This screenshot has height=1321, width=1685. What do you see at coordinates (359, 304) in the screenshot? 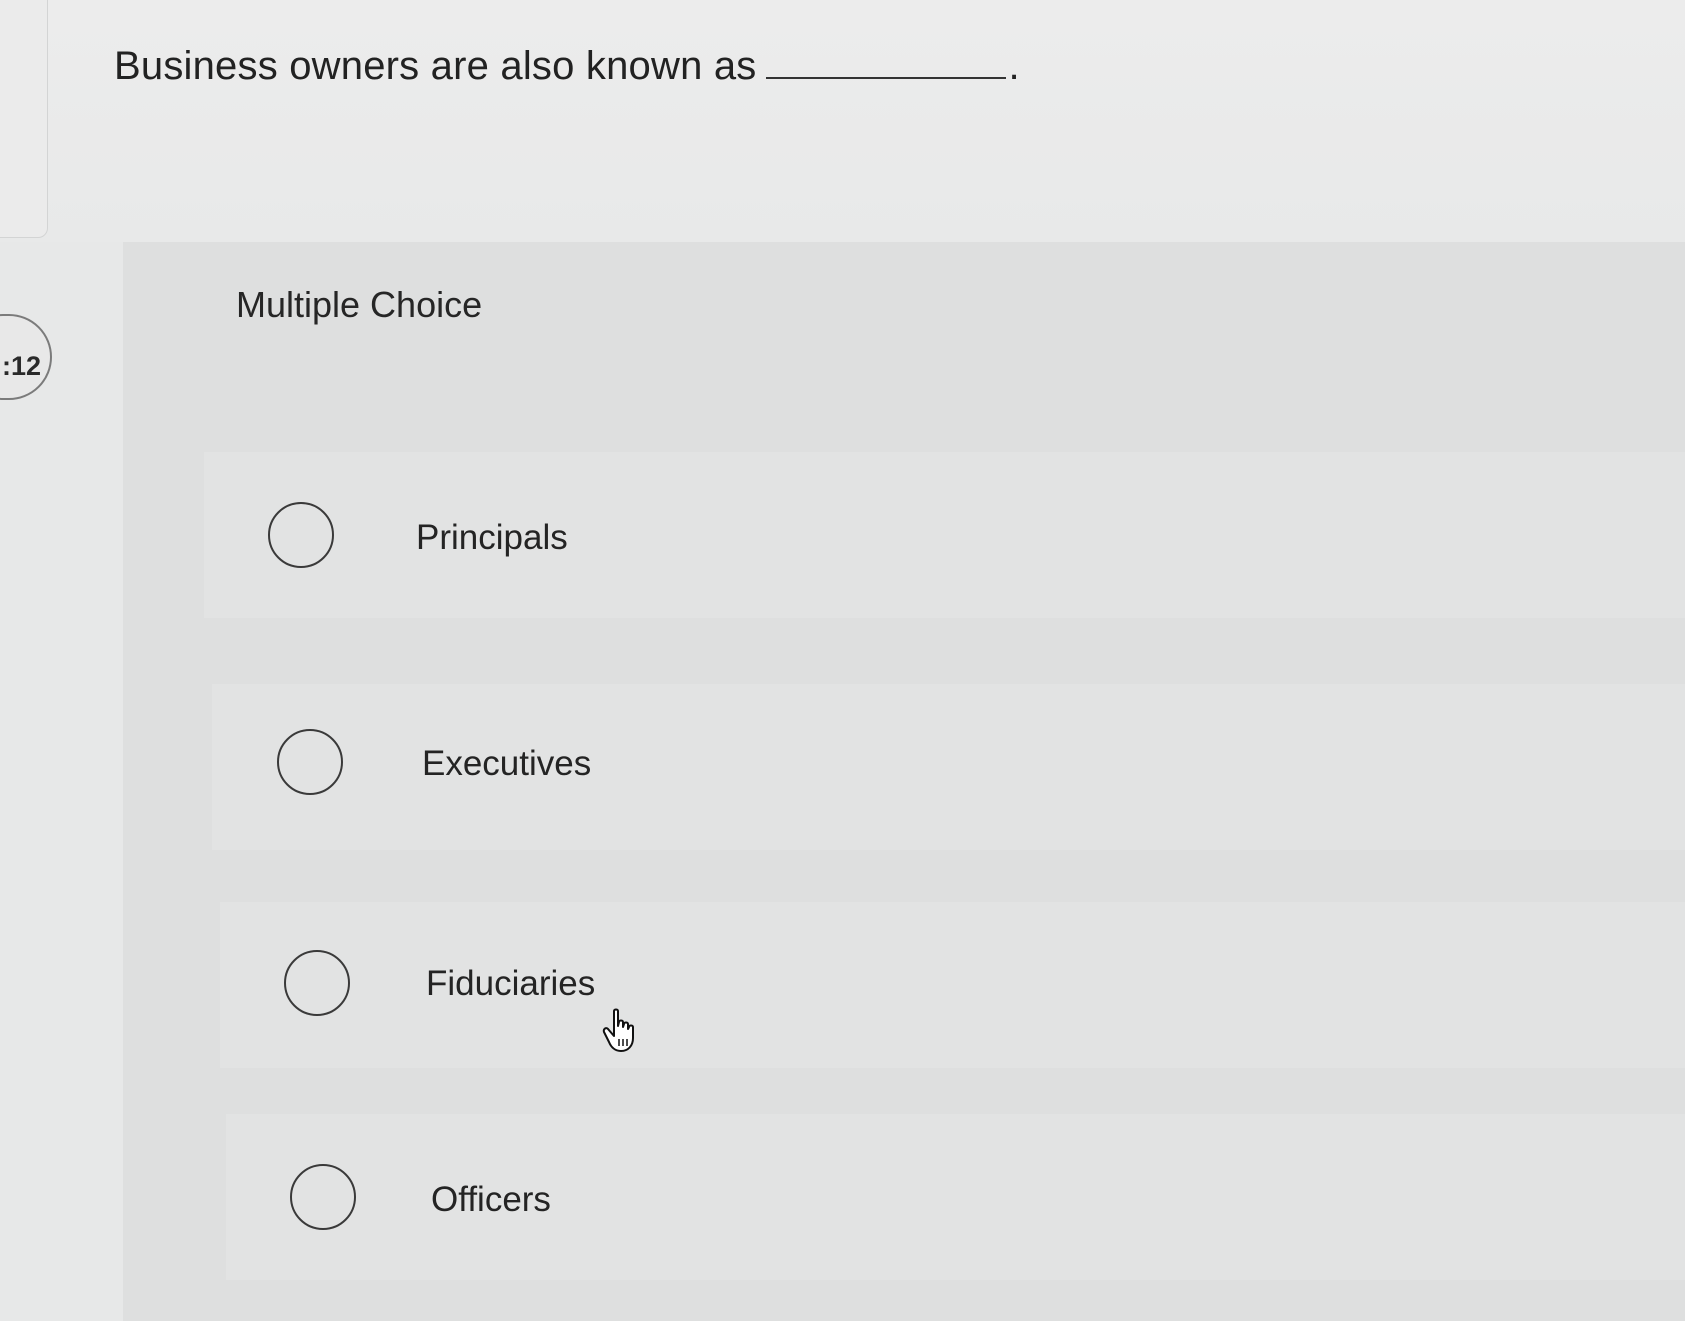
I see `section-title: Multiple Choice` at bounding box center [359, 304].